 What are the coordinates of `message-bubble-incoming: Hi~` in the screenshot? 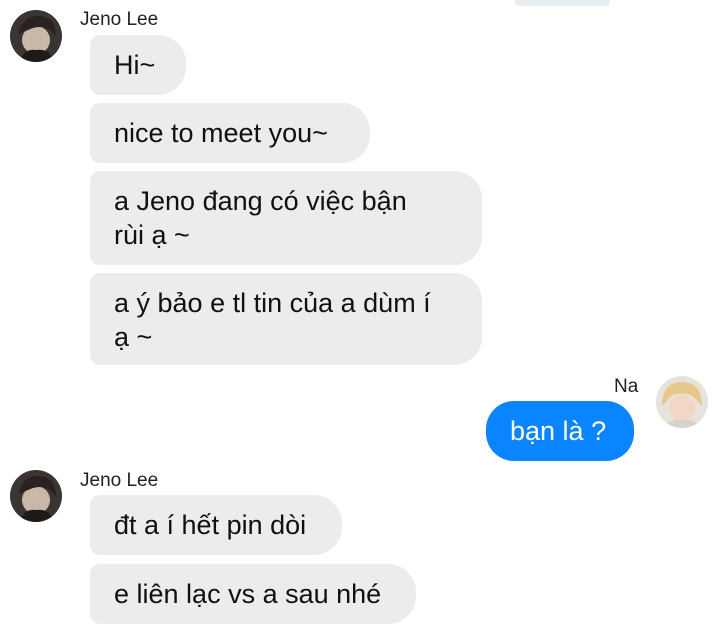 It's located at (138, 65).